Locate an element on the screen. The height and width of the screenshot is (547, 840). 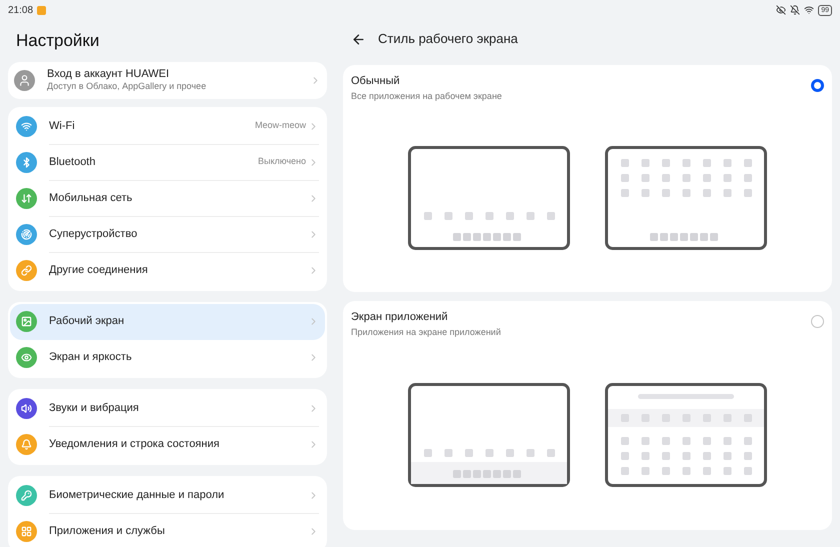
bell-off-icon is located at coordinates (795, 10).